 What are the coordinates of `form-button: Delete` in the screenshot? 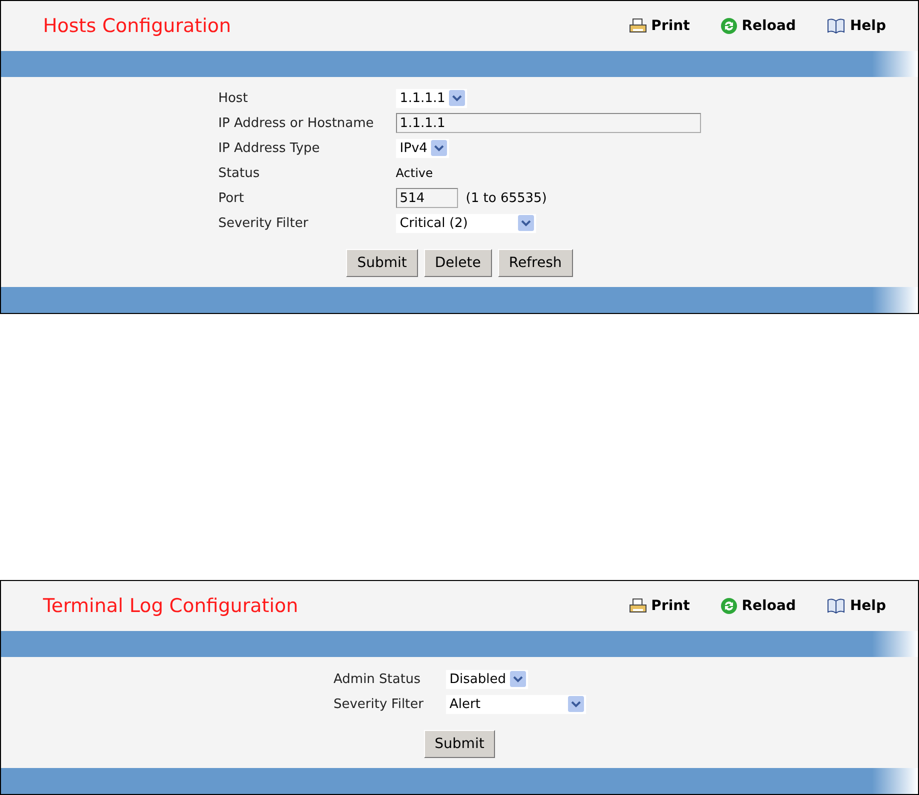 It's located at (458, 263).